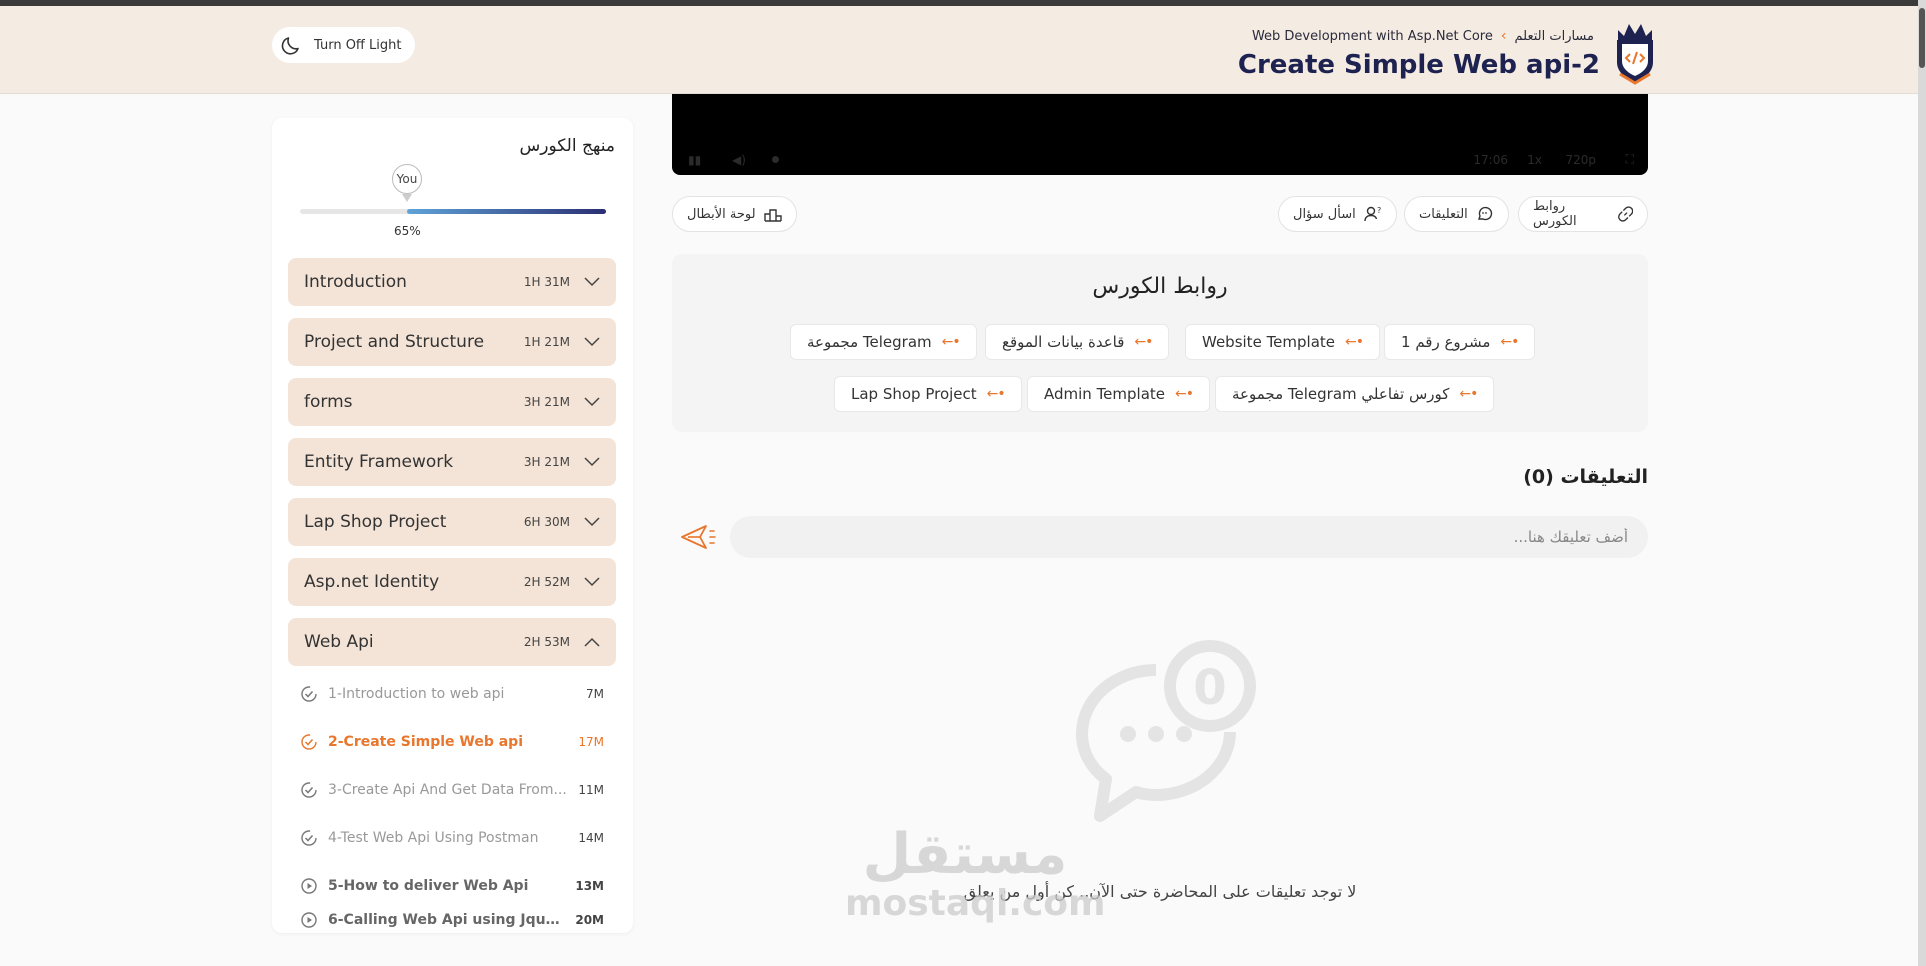  Describe the element at coordinates (739, 160) in the screenshot. I see `volume-icon: ◀)` at that location.